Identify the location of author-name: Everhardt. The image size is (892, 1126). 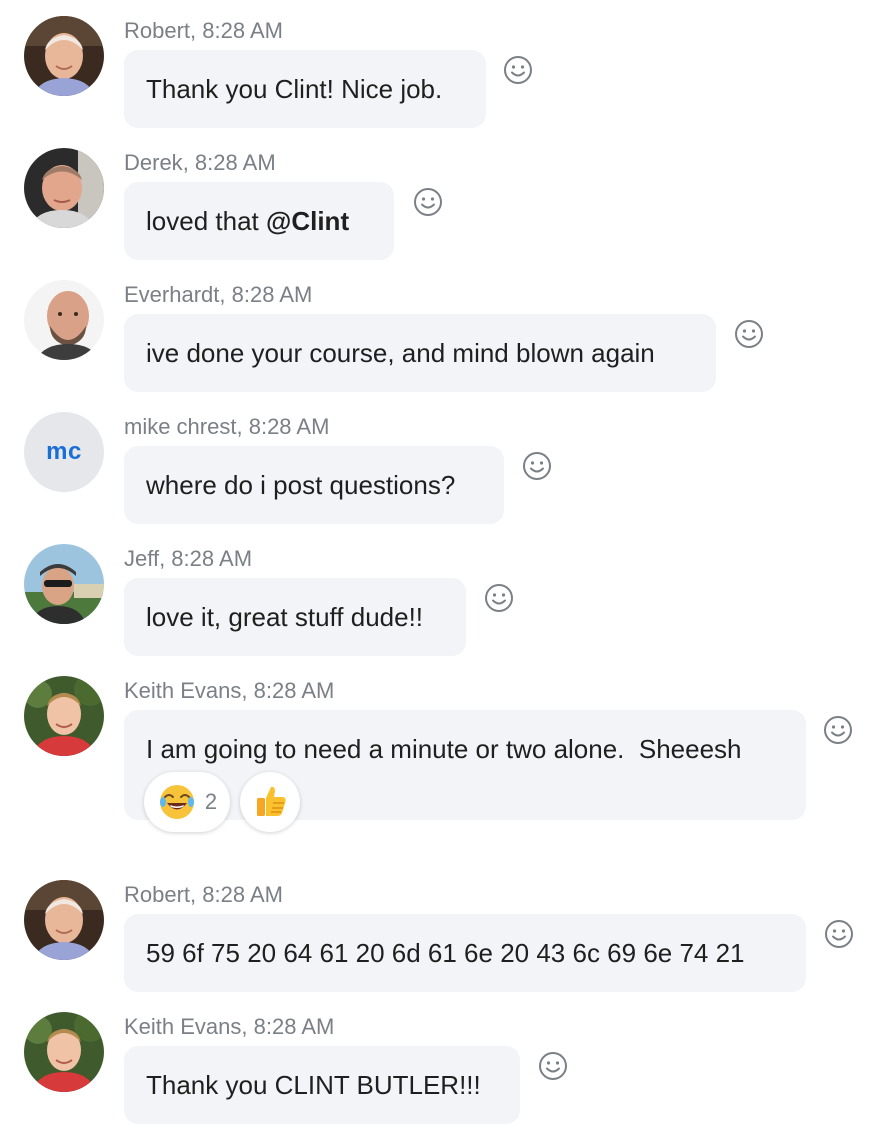
(172, 294).